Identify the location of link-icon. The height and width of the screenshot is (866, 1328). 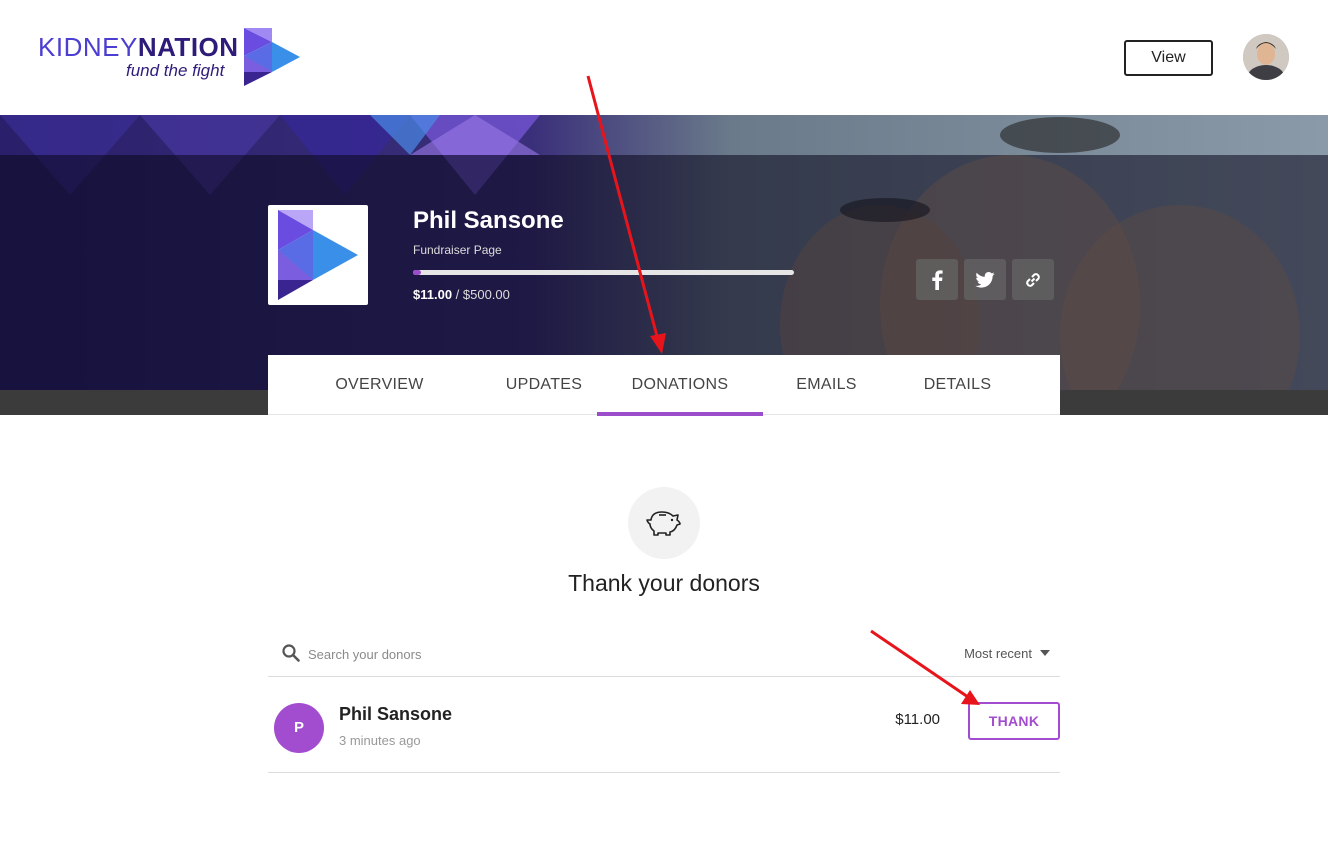
(1033, 279).